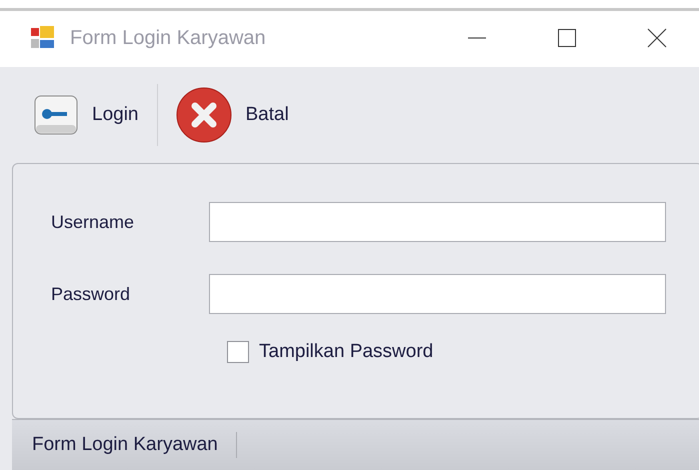 The image size is (699, 470). Describe the element at coordinates (86, 115) in the screenshot. I see `login-button: Login` at that location.